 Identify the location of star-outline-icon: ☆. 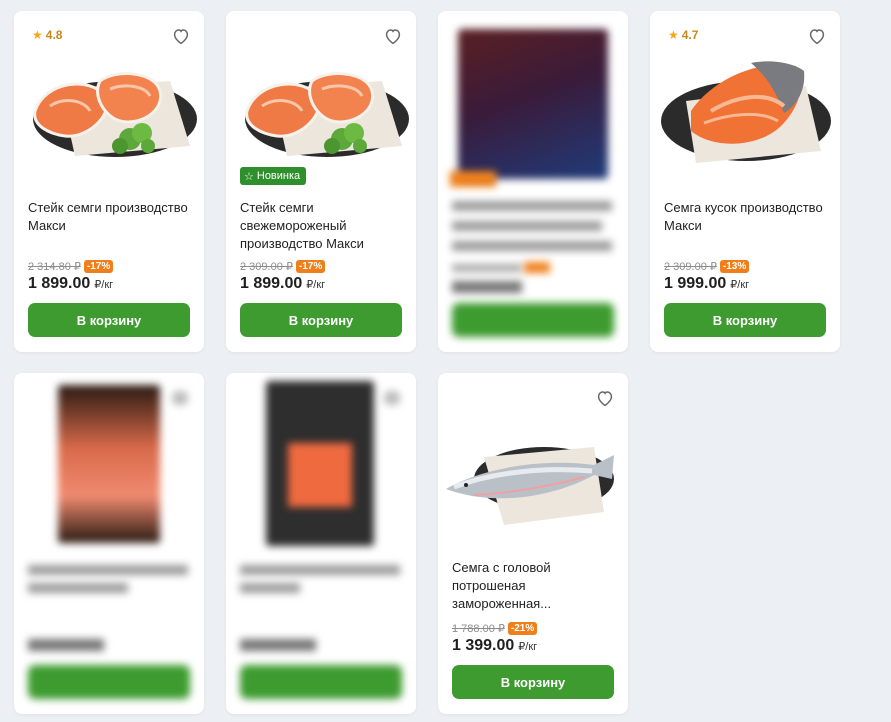
(249, 176).